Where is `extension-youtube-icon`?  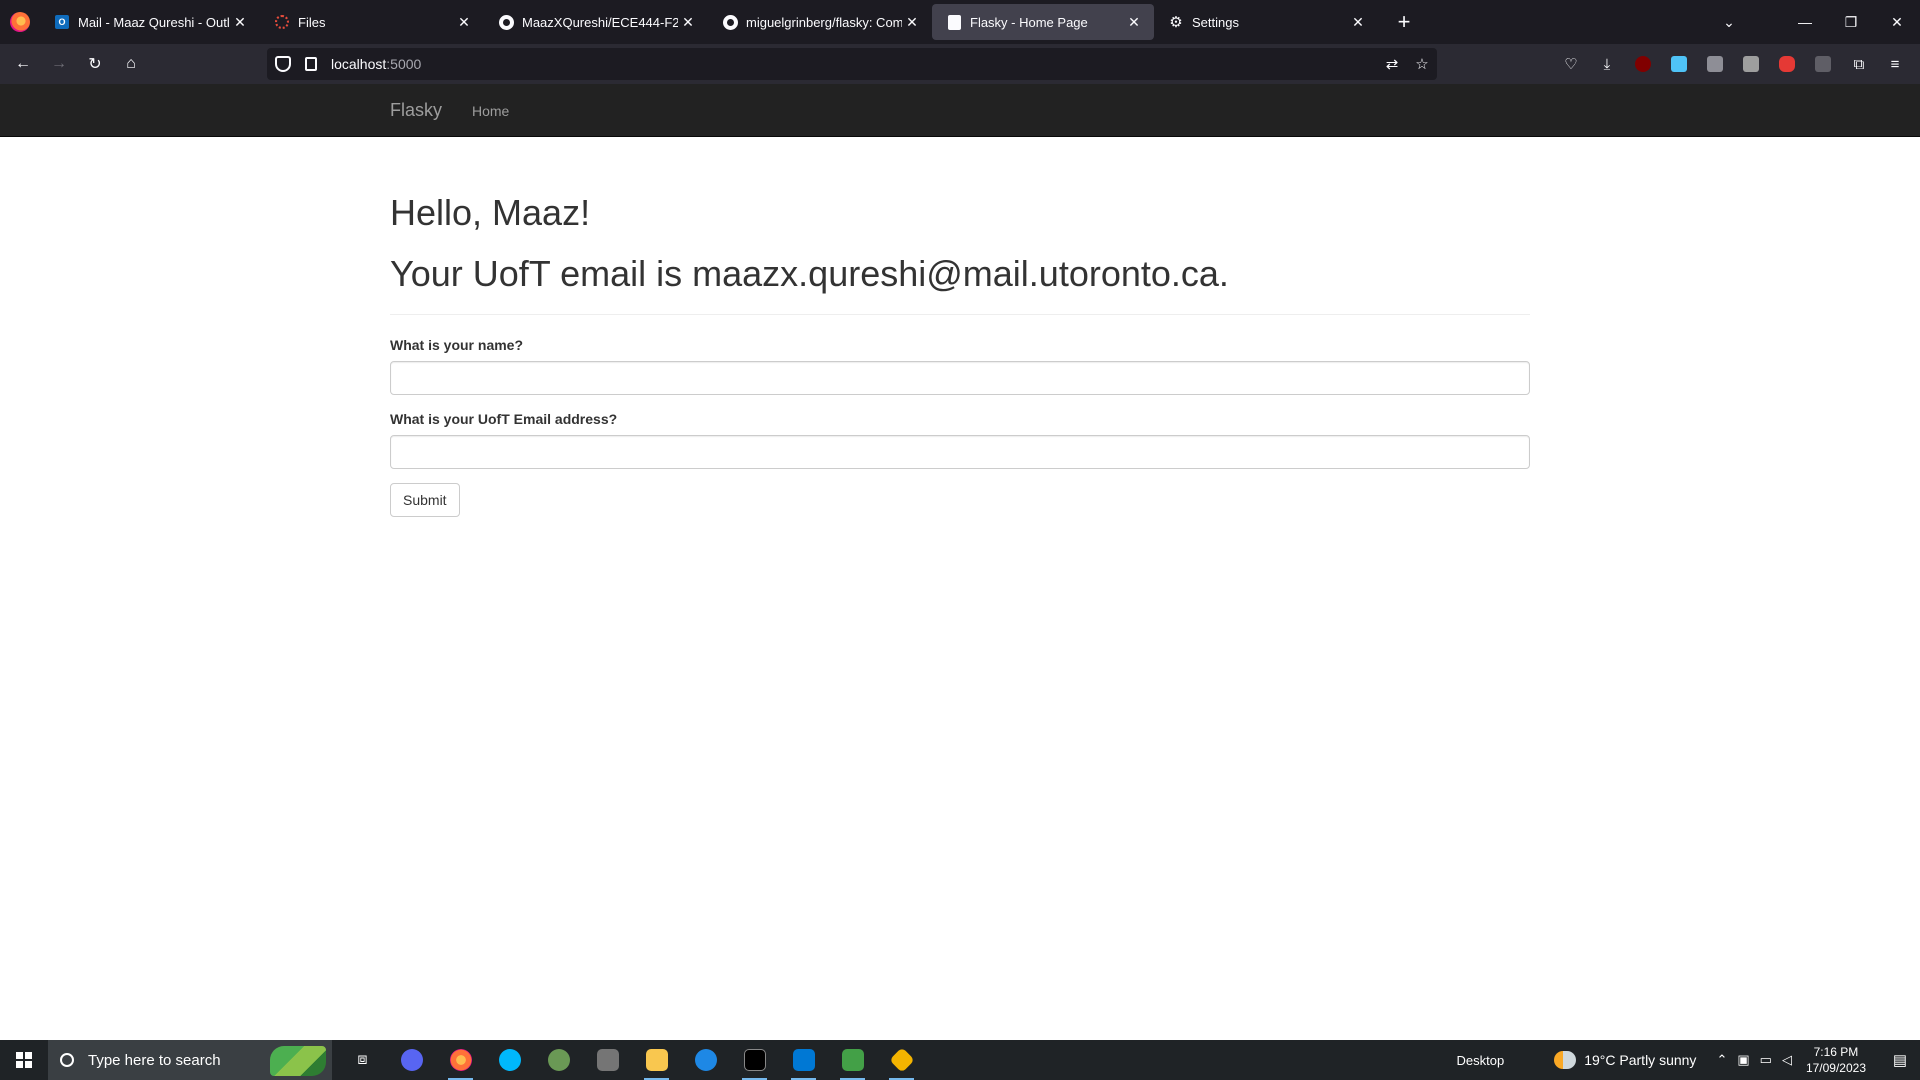 extension-youtube-icon is located at coordinates (1787, 64).